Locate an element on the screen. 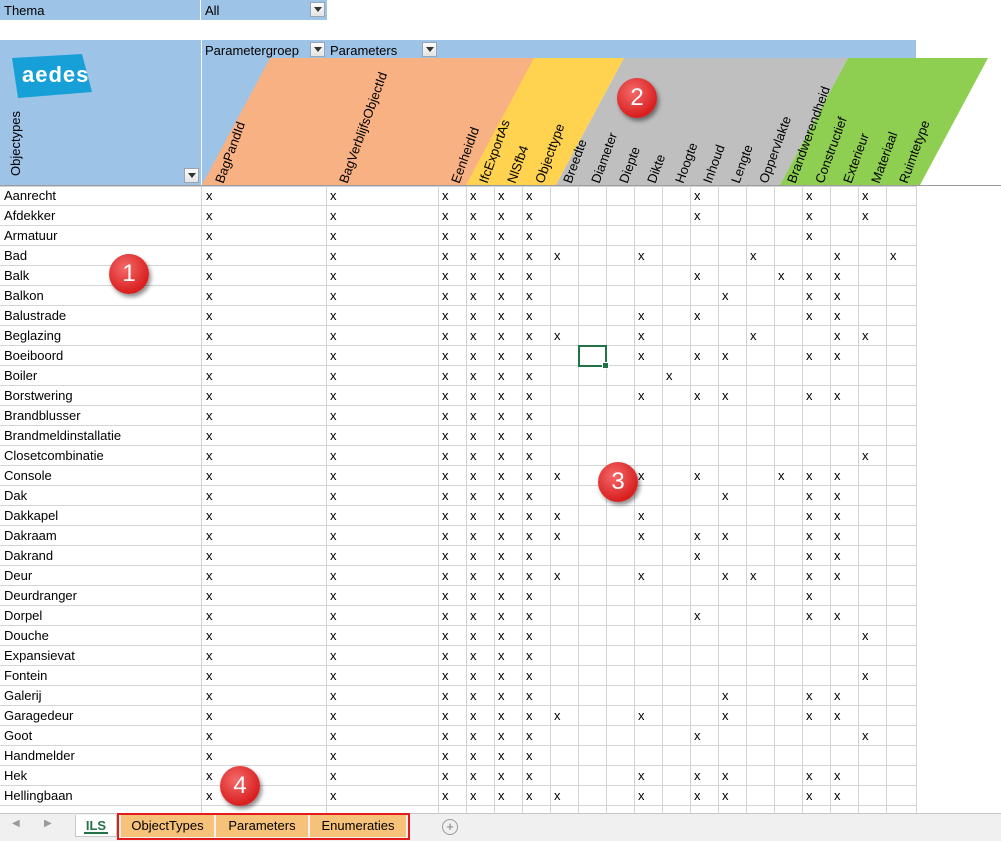 The width and height of the screenshot is (1001, 841). row-label: Beglazing is located at coordinates (32, 335).